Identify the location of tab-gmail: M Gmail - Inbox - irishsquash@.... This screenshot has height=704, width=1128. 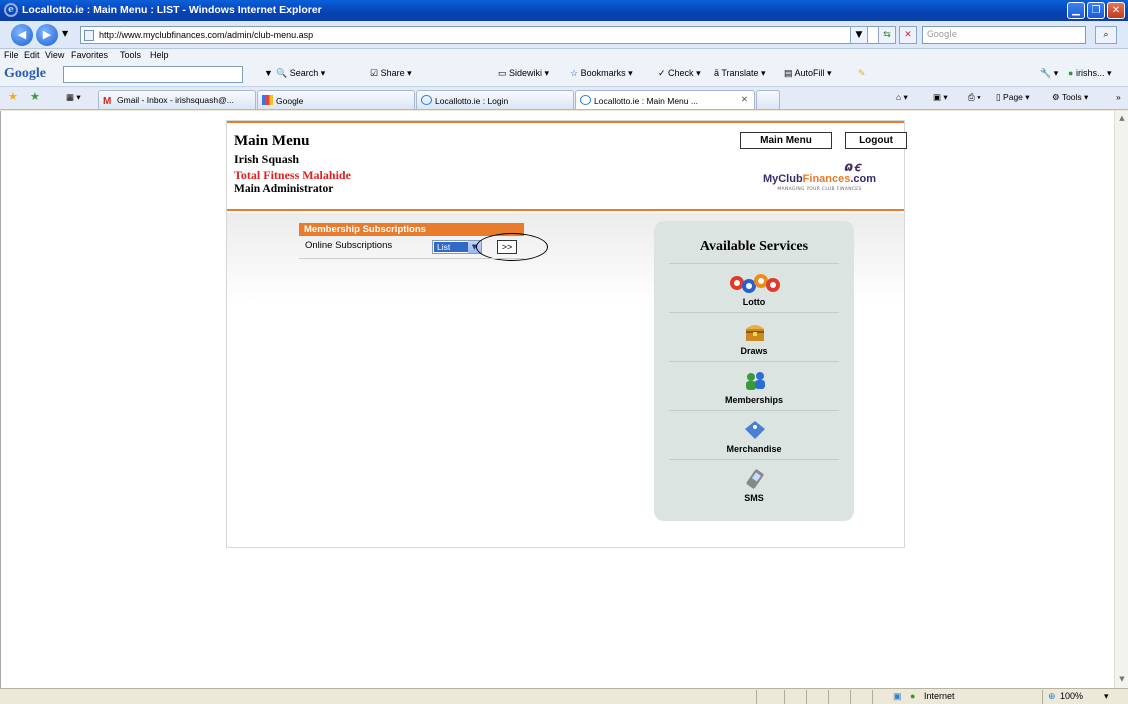
(177, 99).